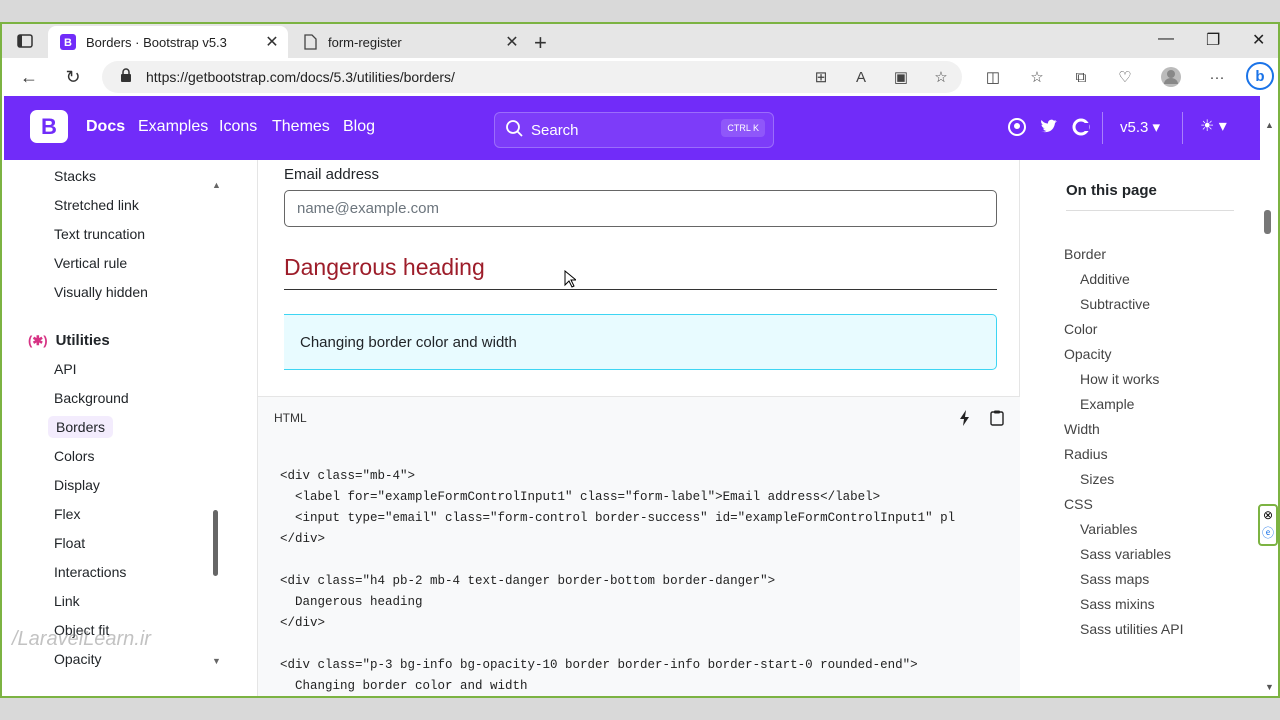 The width and height of the screenshot is (1280, 720). What do you see at coordinates (997, 418) in the screenshot?
I see `clipboard-copy-icon` at bounding box center [997, 418].